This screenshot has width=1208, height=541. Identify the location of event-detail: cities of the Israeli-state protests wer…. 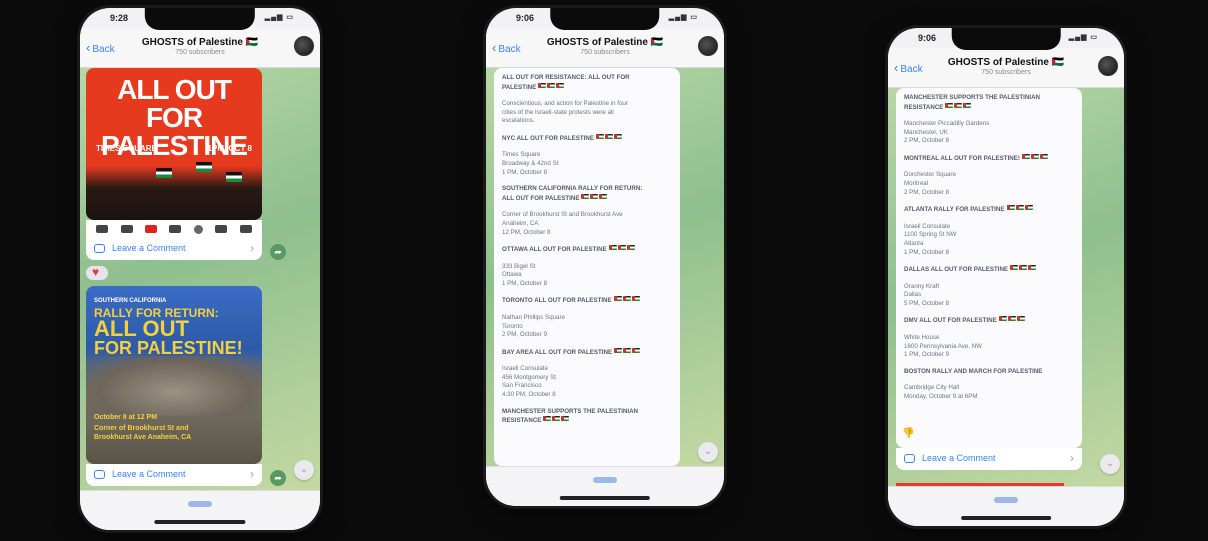
(558, 112).